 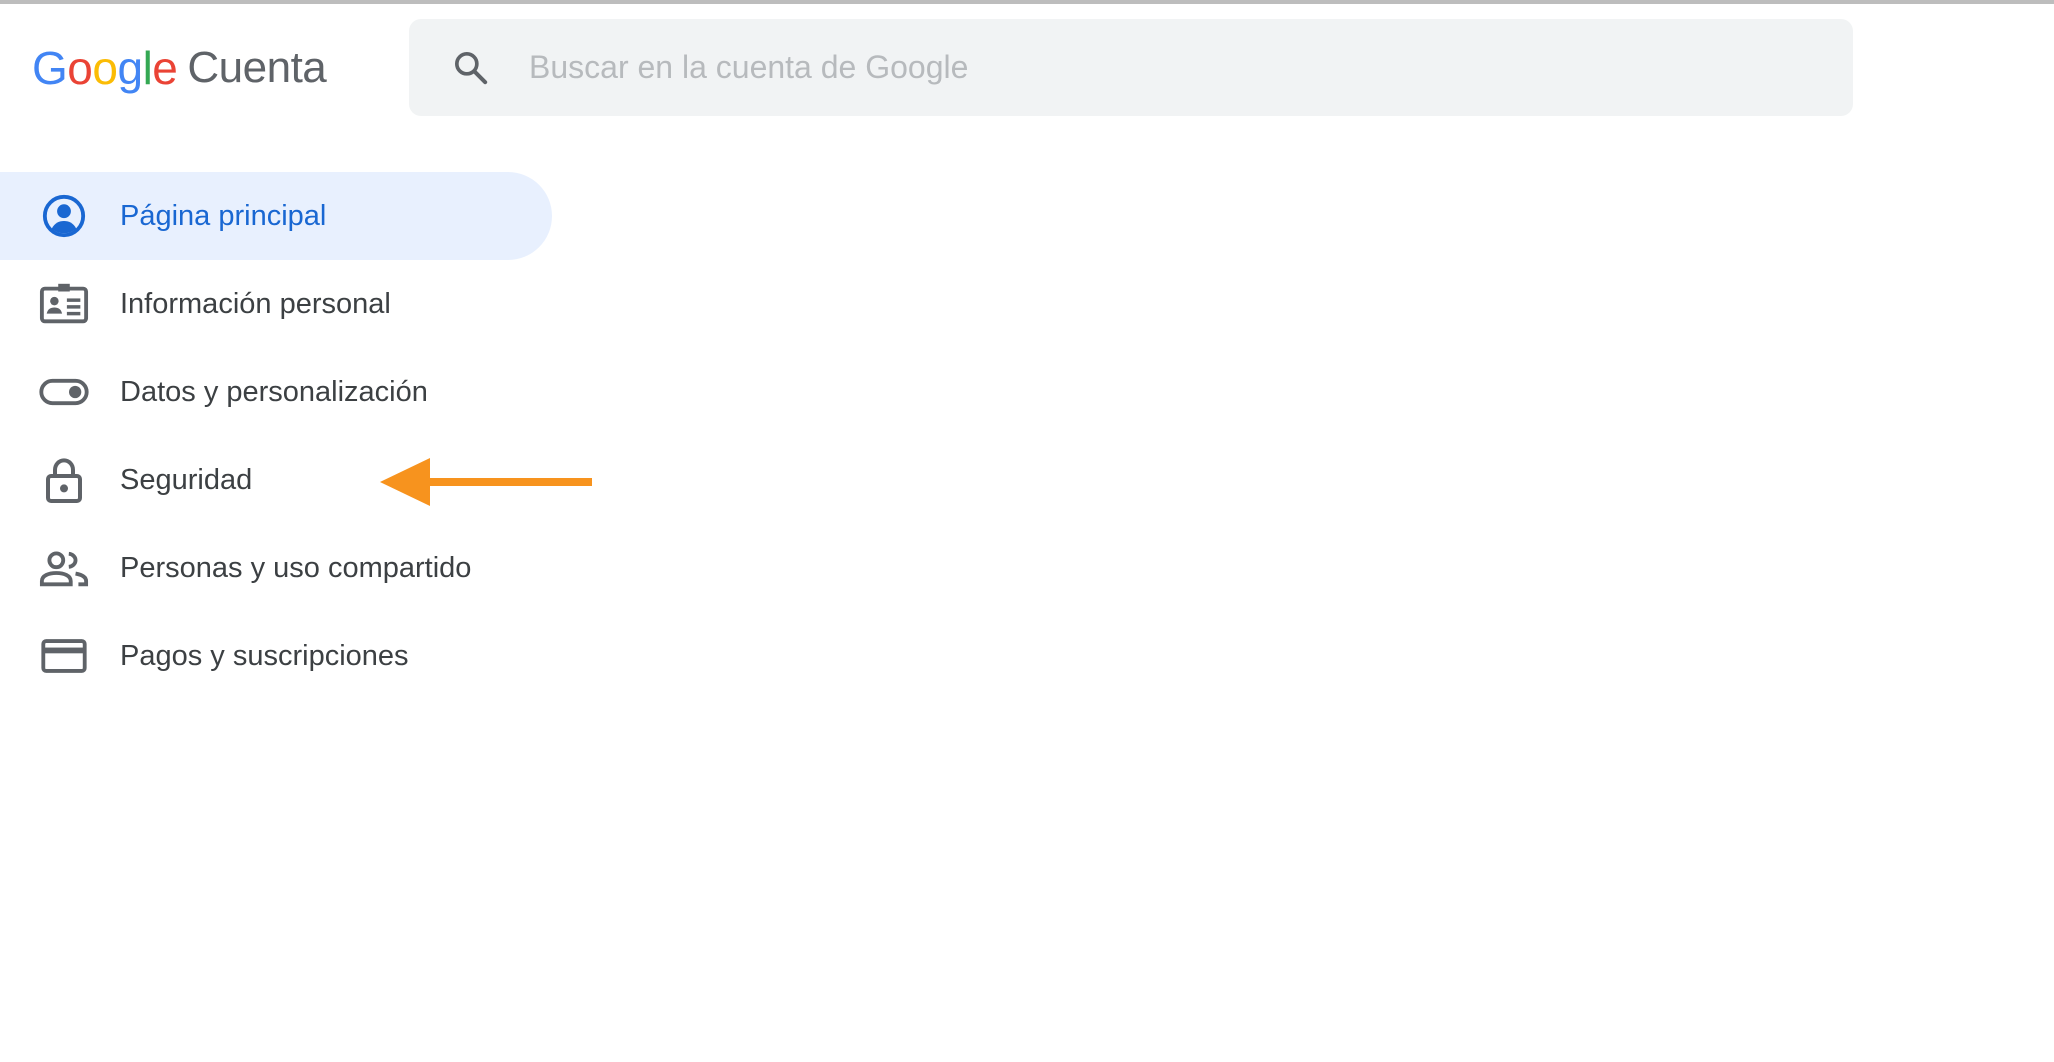 I want to click on sidebar-item-label: Datos y personalización, so click(x=274, y=391).